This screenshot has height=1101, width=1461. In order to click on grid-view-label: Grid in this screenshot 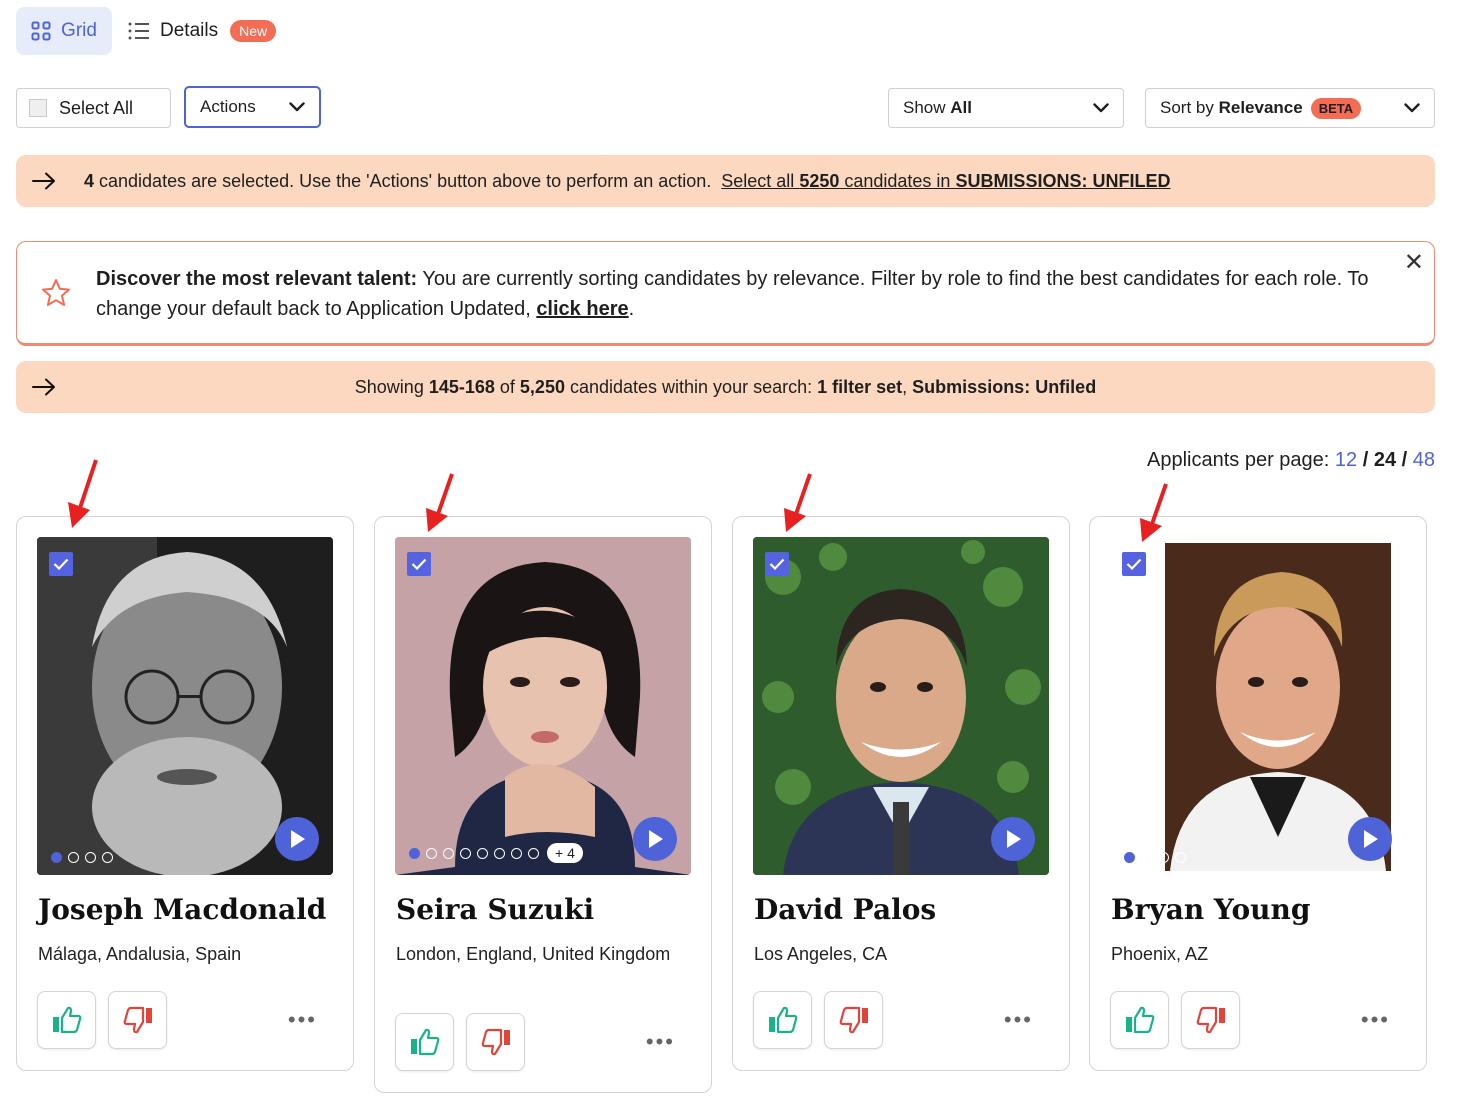, I will do `click(79, 30)`.